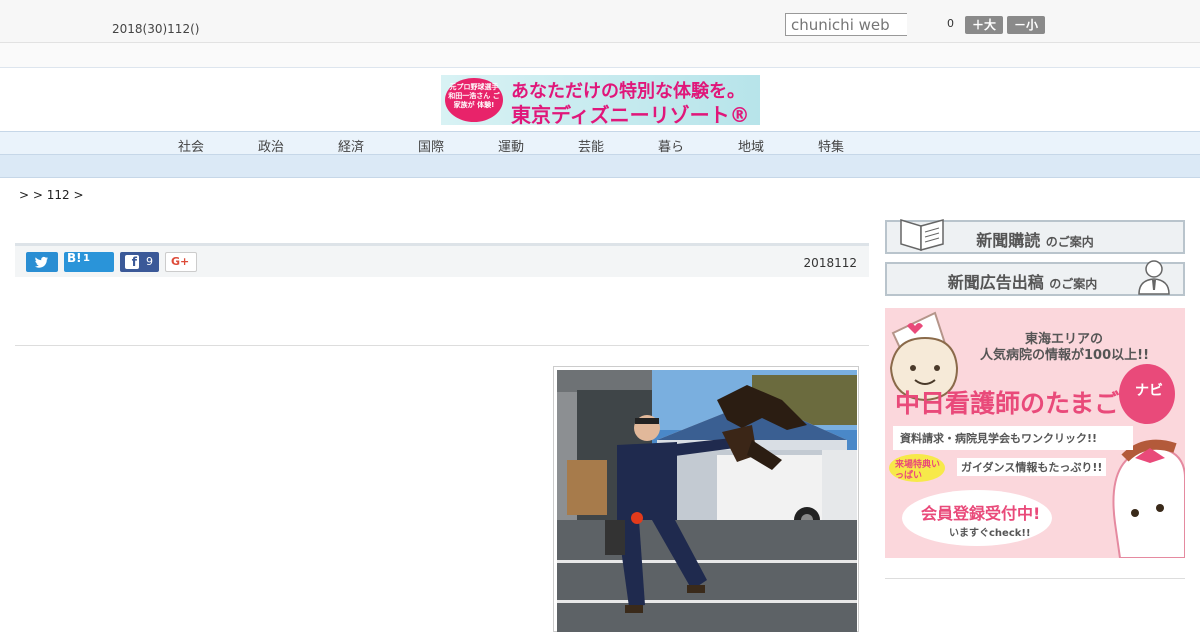  I want to click on nav-item: 運動, so click(511, 145).